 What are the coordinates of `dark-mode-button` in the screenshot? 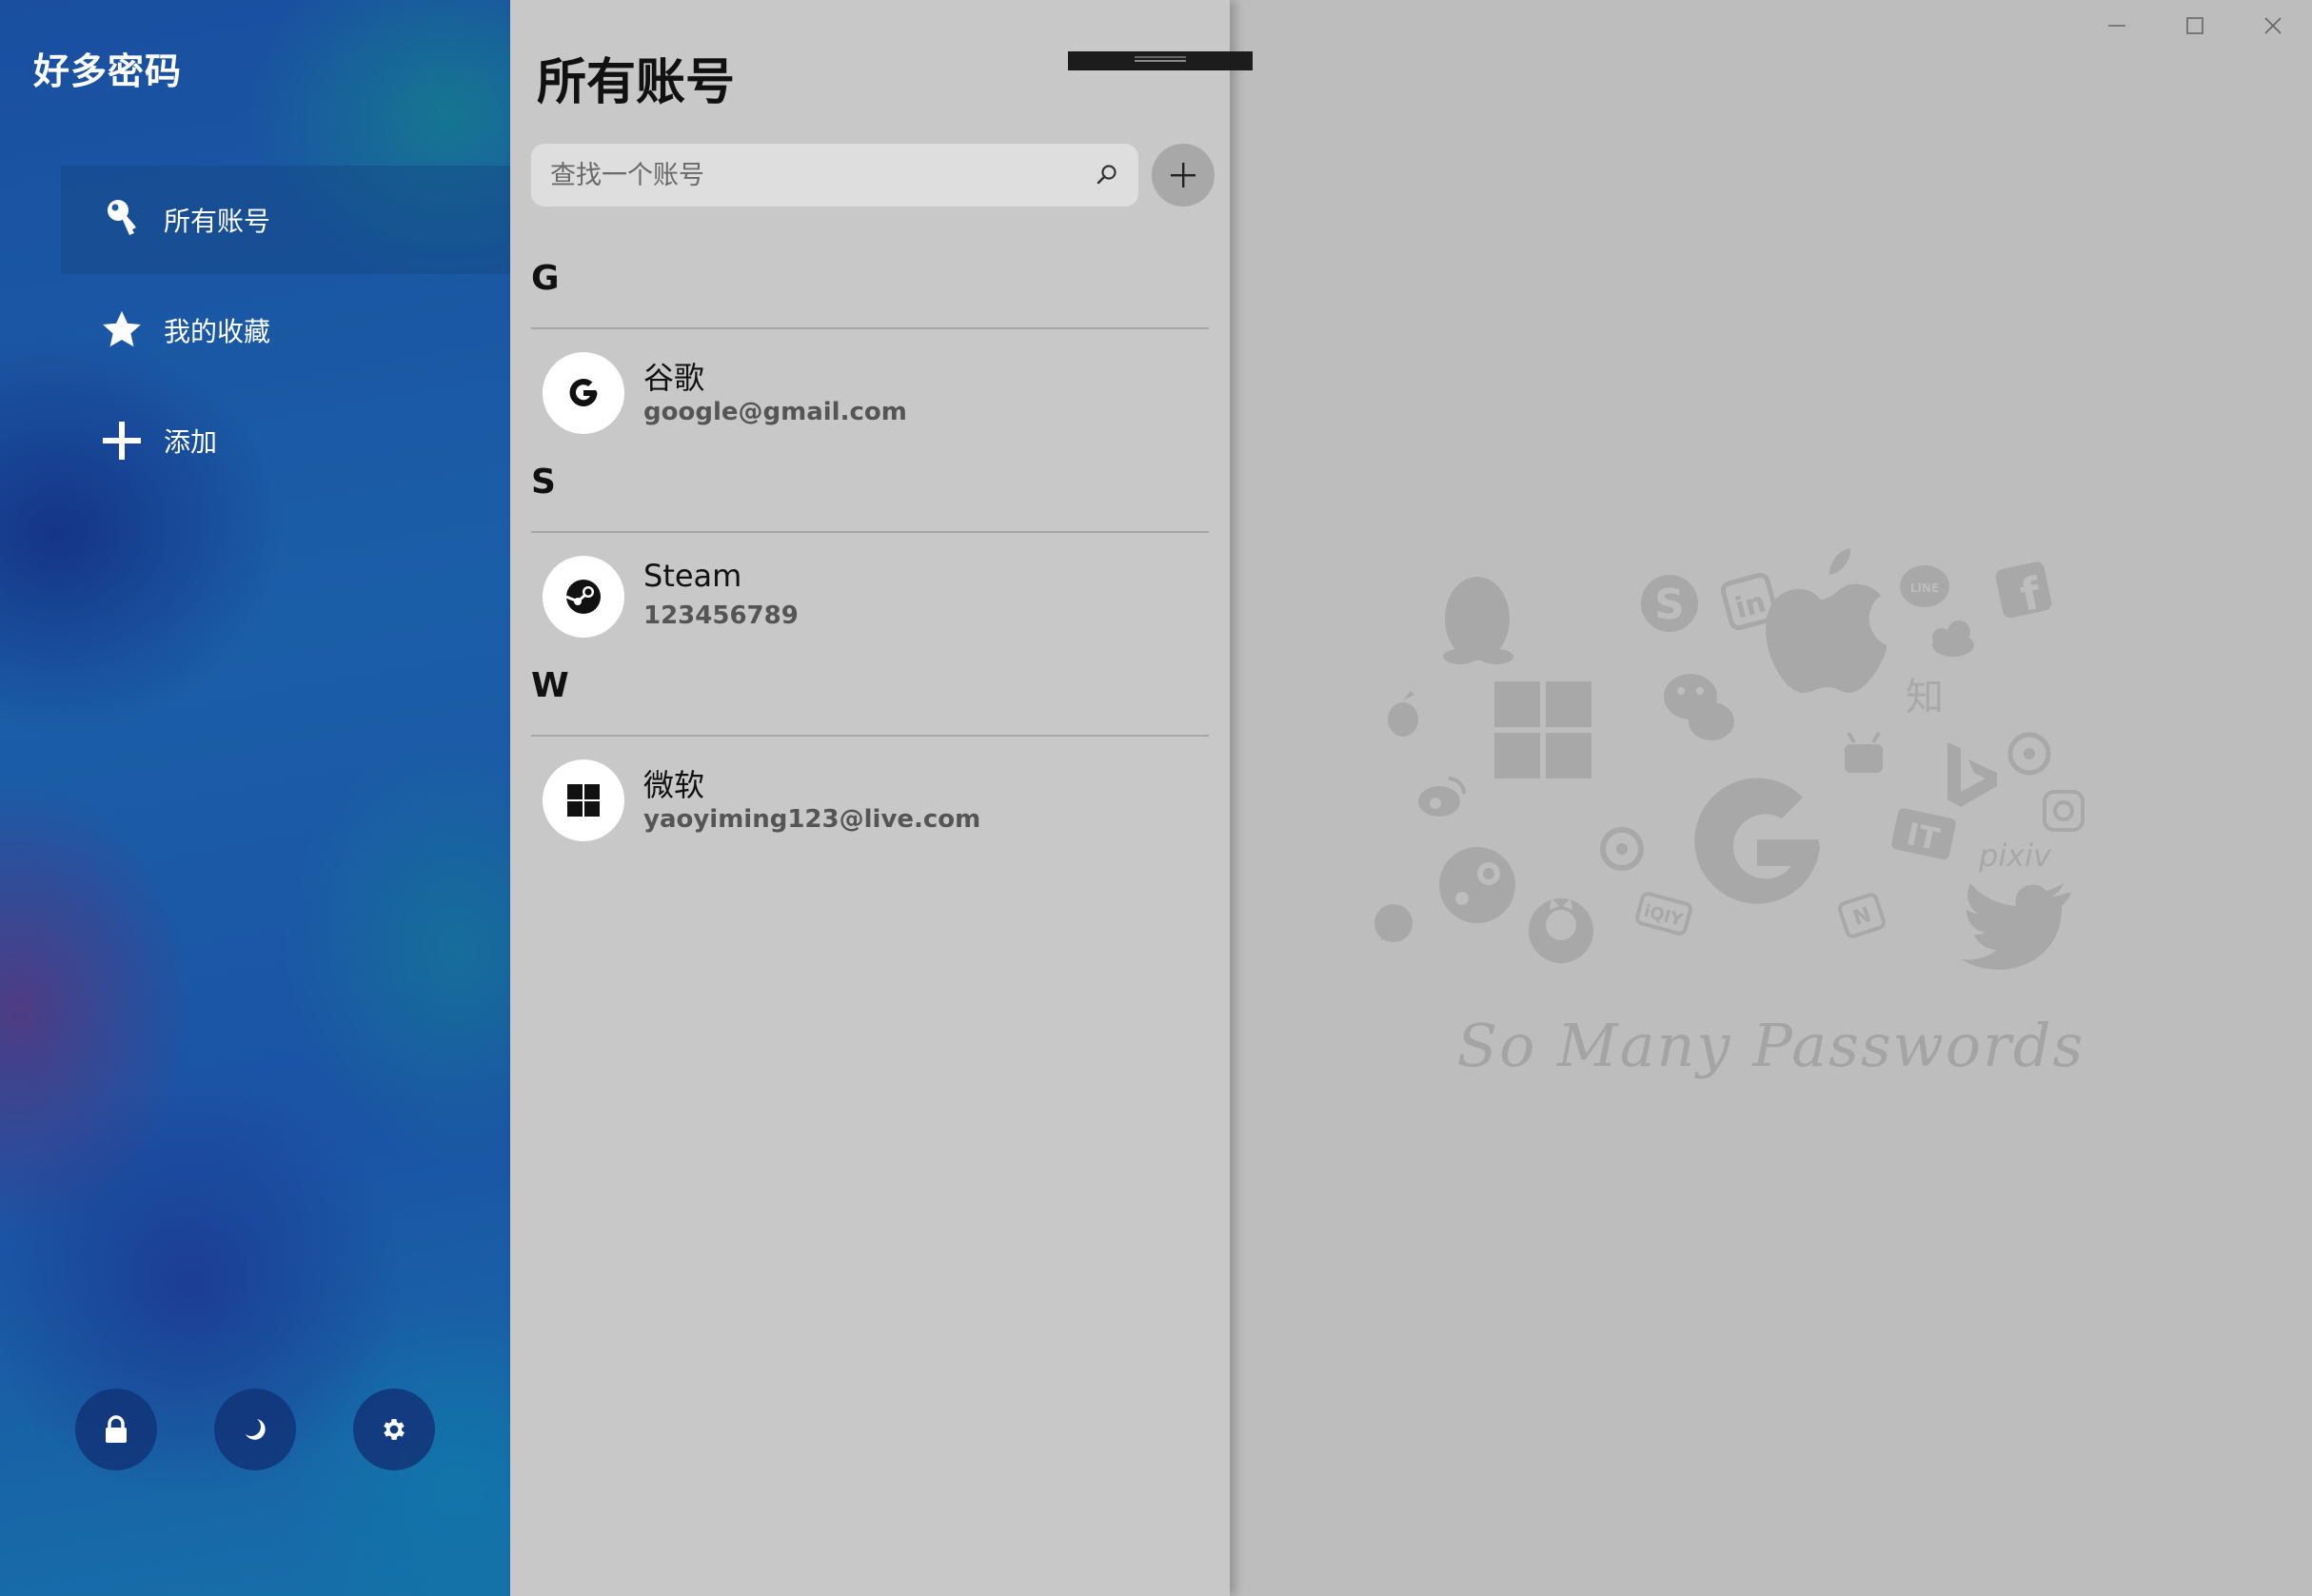 It's located at (255, 1429).